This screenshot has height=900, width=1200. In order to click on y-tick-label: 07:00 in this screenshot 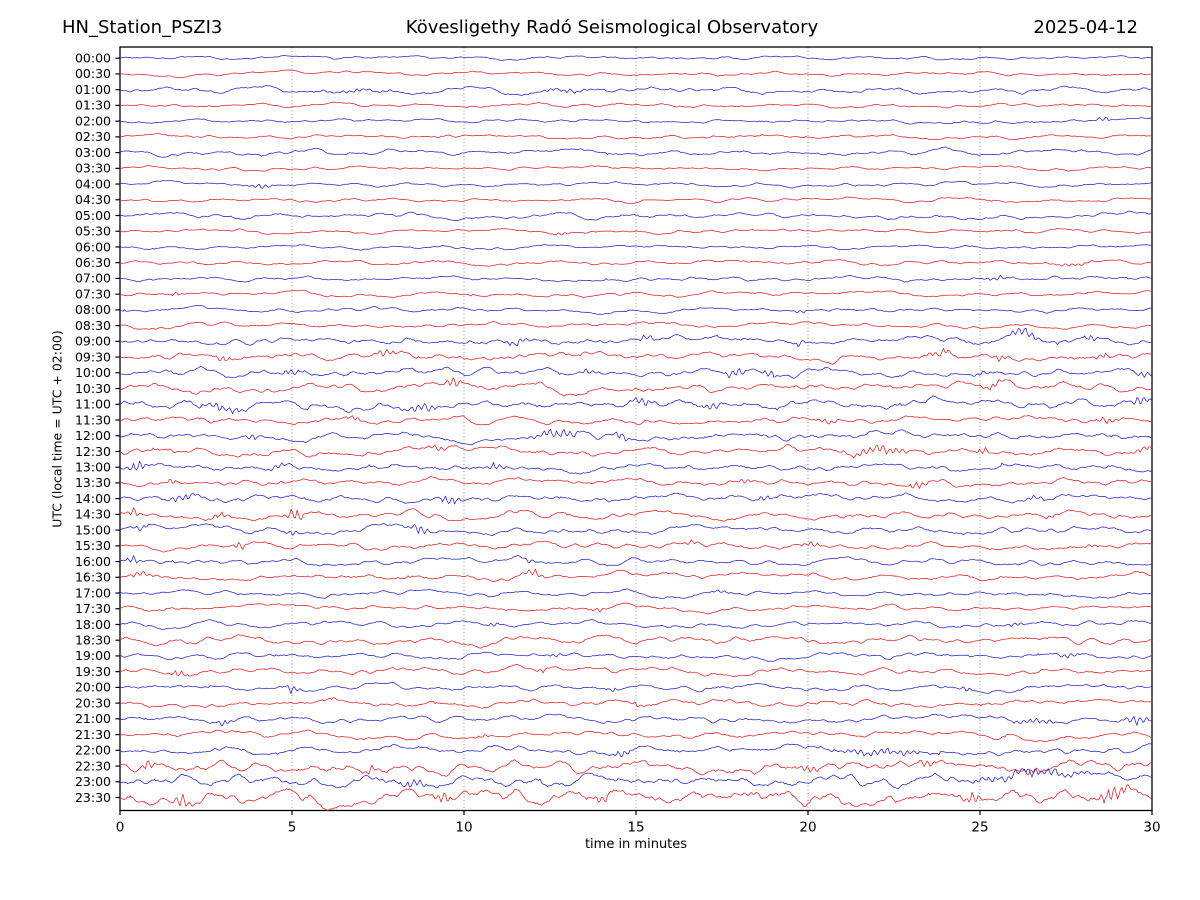, I will do `click(93, 278)`.